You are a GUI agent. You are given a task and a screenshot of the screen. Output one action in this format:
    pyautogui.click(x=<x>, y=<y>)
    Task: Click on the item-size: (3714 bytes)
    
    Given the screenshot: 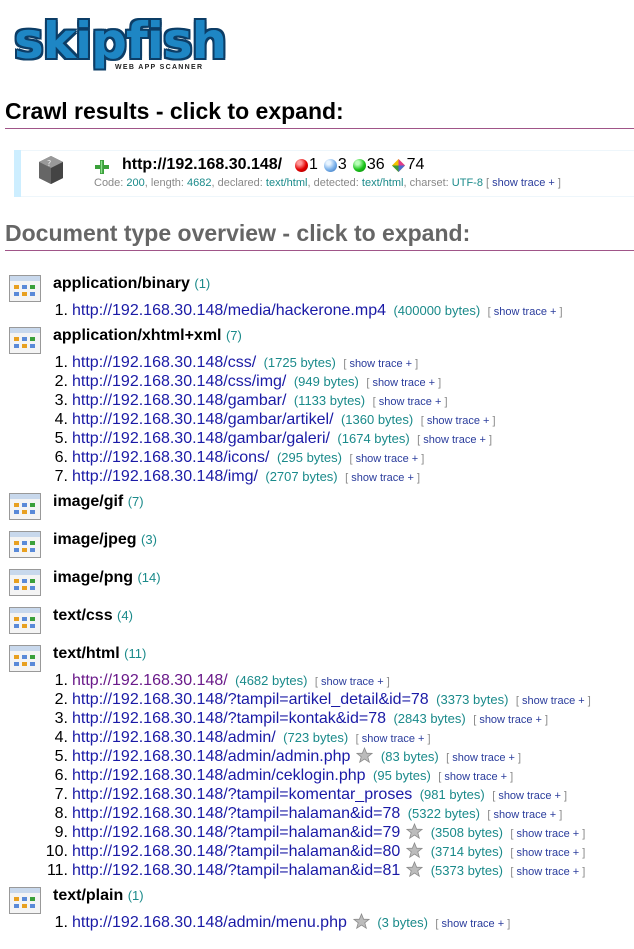 What is the action you would take?
    pyautogui.click(x=466, y=851)
    